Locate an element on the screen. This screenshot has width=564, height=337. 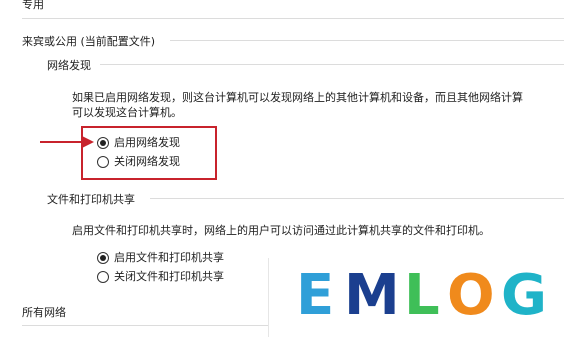
watermark-logo-letter: O is located at coordinates (471, 295).